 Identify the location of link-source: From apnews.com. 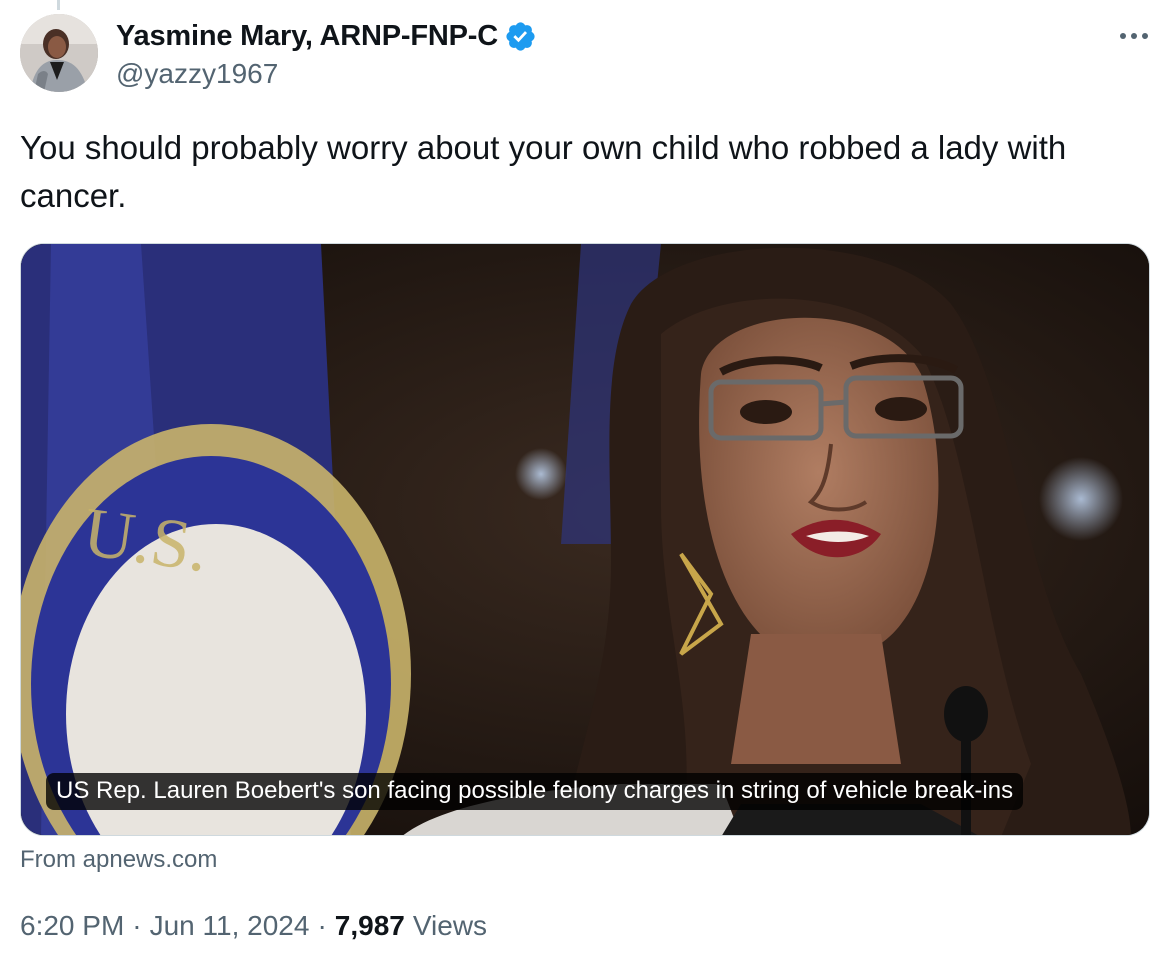
(118, 860).